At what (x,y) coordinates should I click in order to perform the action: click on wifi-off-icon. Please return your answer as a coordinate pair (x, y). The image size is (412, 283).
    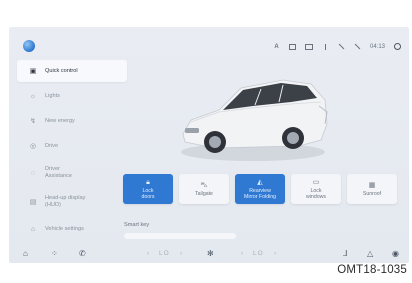
    Looking at the image, I should click on (341, 47).